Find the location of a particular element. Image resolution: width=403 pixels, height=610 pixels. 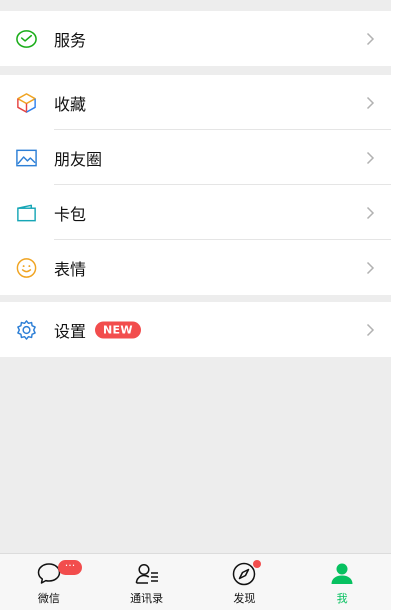

tab-label: 发现 is located at coordinates (244, 598).